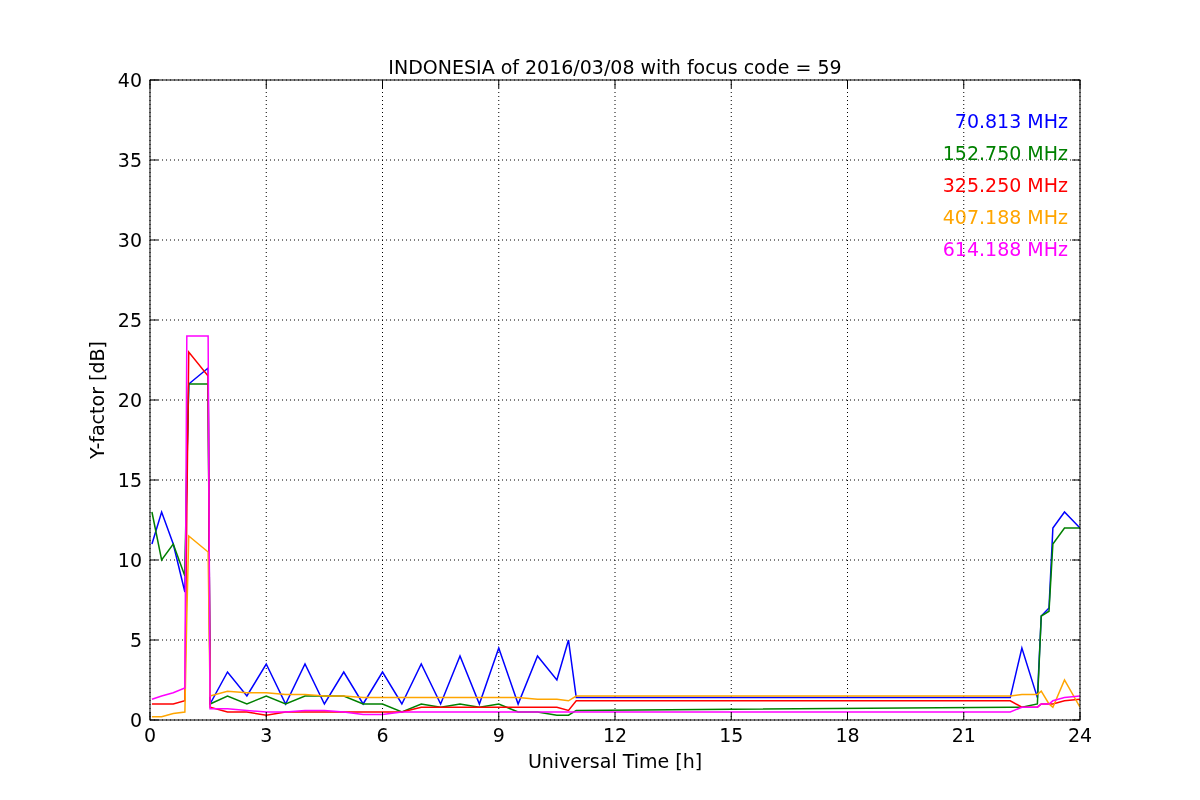  Describe the element at coordinates (615, 735) in the screenshot. I see `tick-label: 12` at that location.